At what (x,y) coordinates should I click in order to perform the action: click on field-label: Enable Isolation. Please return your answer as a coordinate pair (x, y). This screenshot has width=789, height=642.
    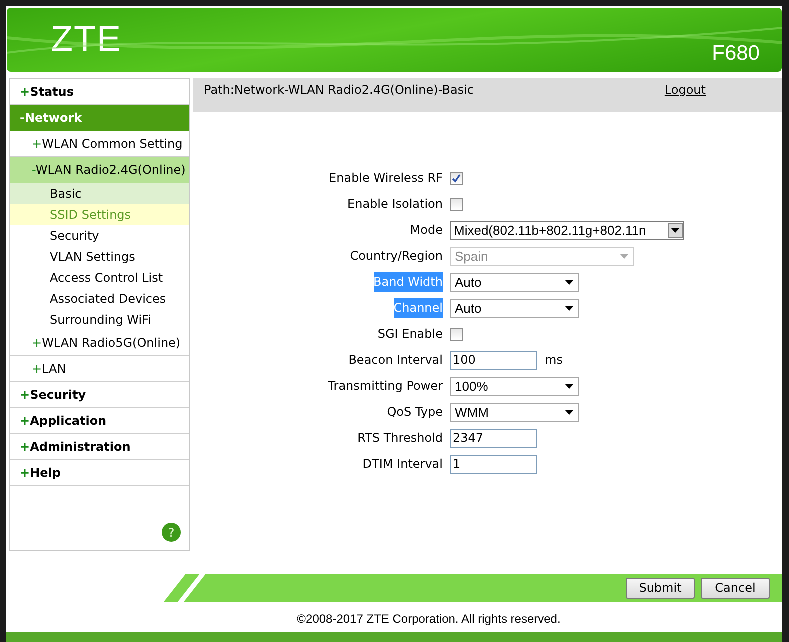
    Looking at the image, I should click on (395, 204).